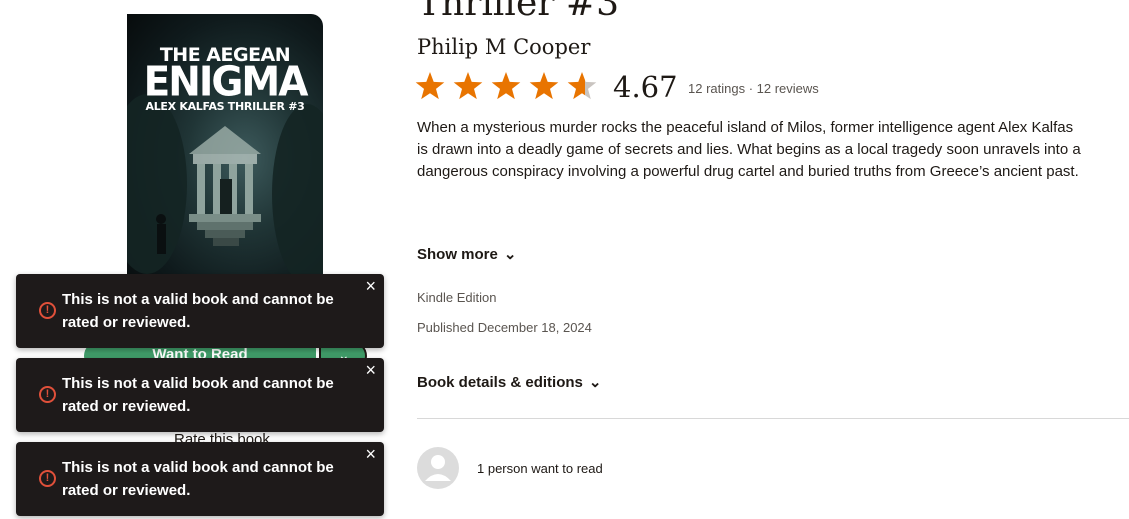 The width and height of the screenshot is (1129, 519). What do you see at coordinates (645, 87) in the screenshot?
I see `average-rating: 4.67` at bounding box center [645, 87].